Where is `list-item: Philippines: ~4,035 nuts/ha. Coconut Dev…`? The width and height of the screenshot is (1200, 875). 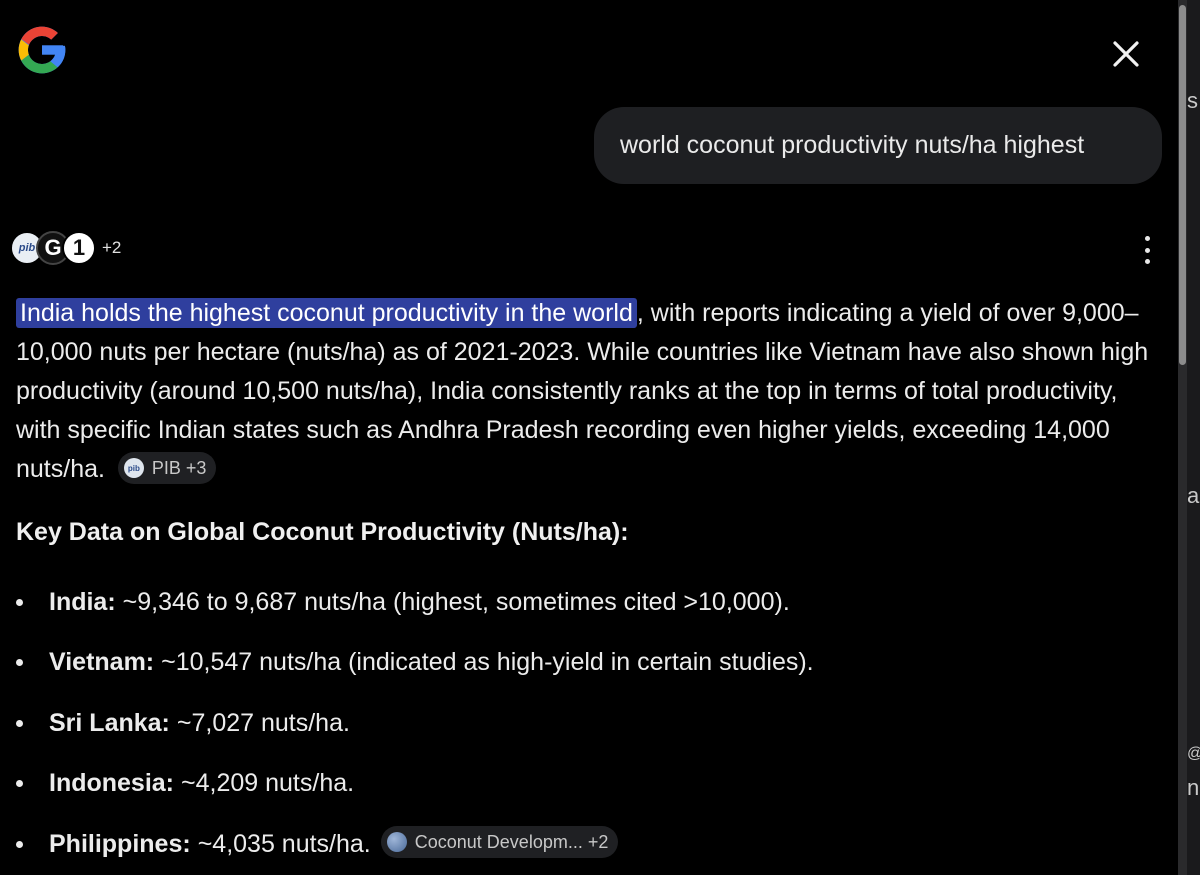 list-item: Philippines: ~4,035 nuts/ha. Coconut Dev… is located at coordinates (591, 844).